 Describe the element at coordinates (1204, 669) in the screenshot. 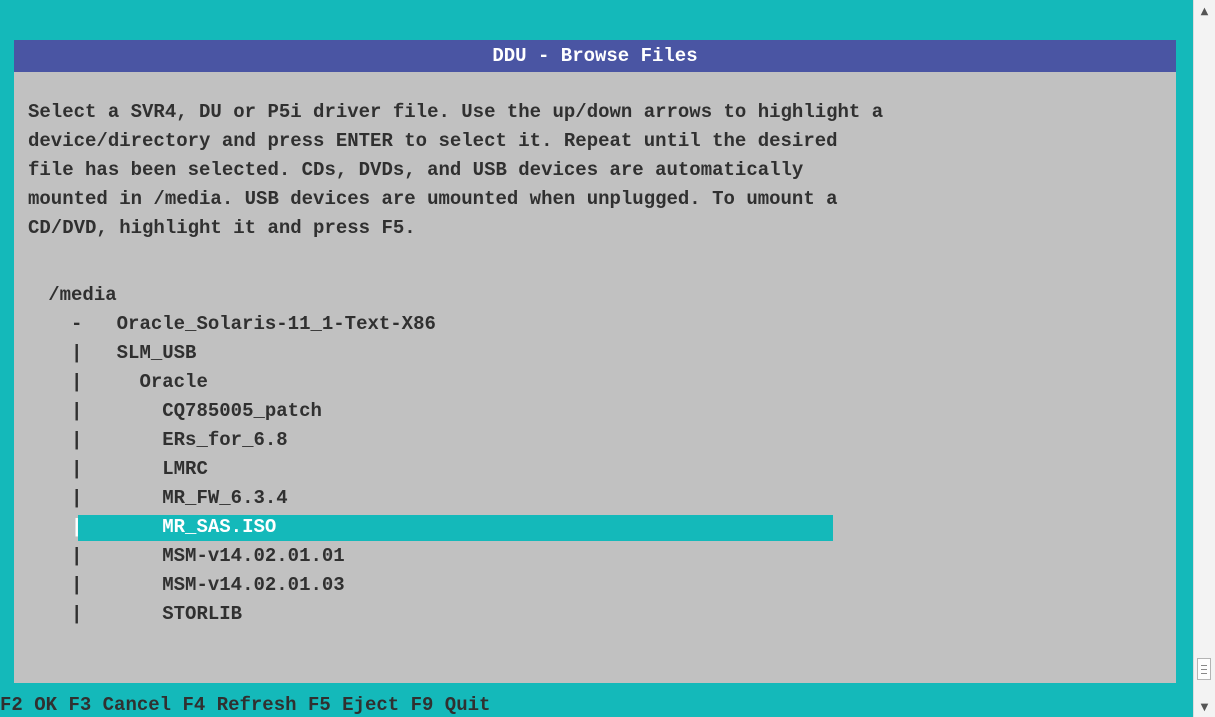

I see `grip-lines-icon` at that location.